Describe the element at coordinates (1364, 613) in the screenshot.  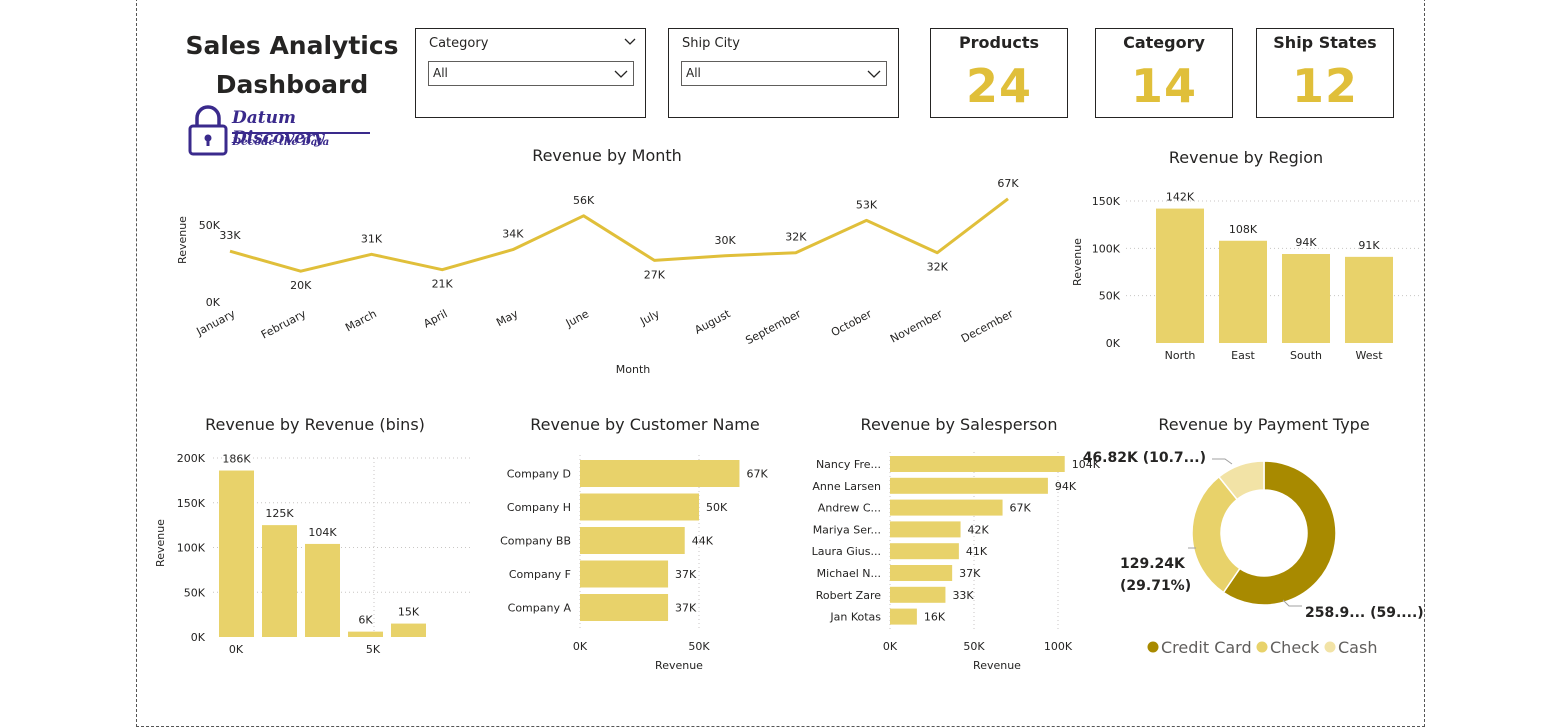
I see `data-label: 258.9... (59....)` at that location.